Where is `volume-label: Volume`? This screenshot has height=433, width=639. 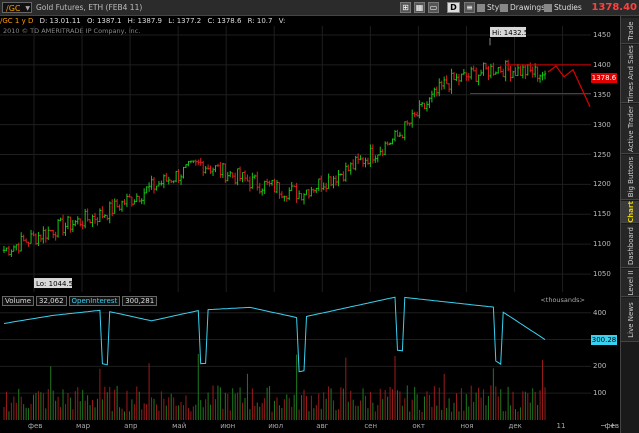
volume-label: Volume is located at coordinates (18, 301).